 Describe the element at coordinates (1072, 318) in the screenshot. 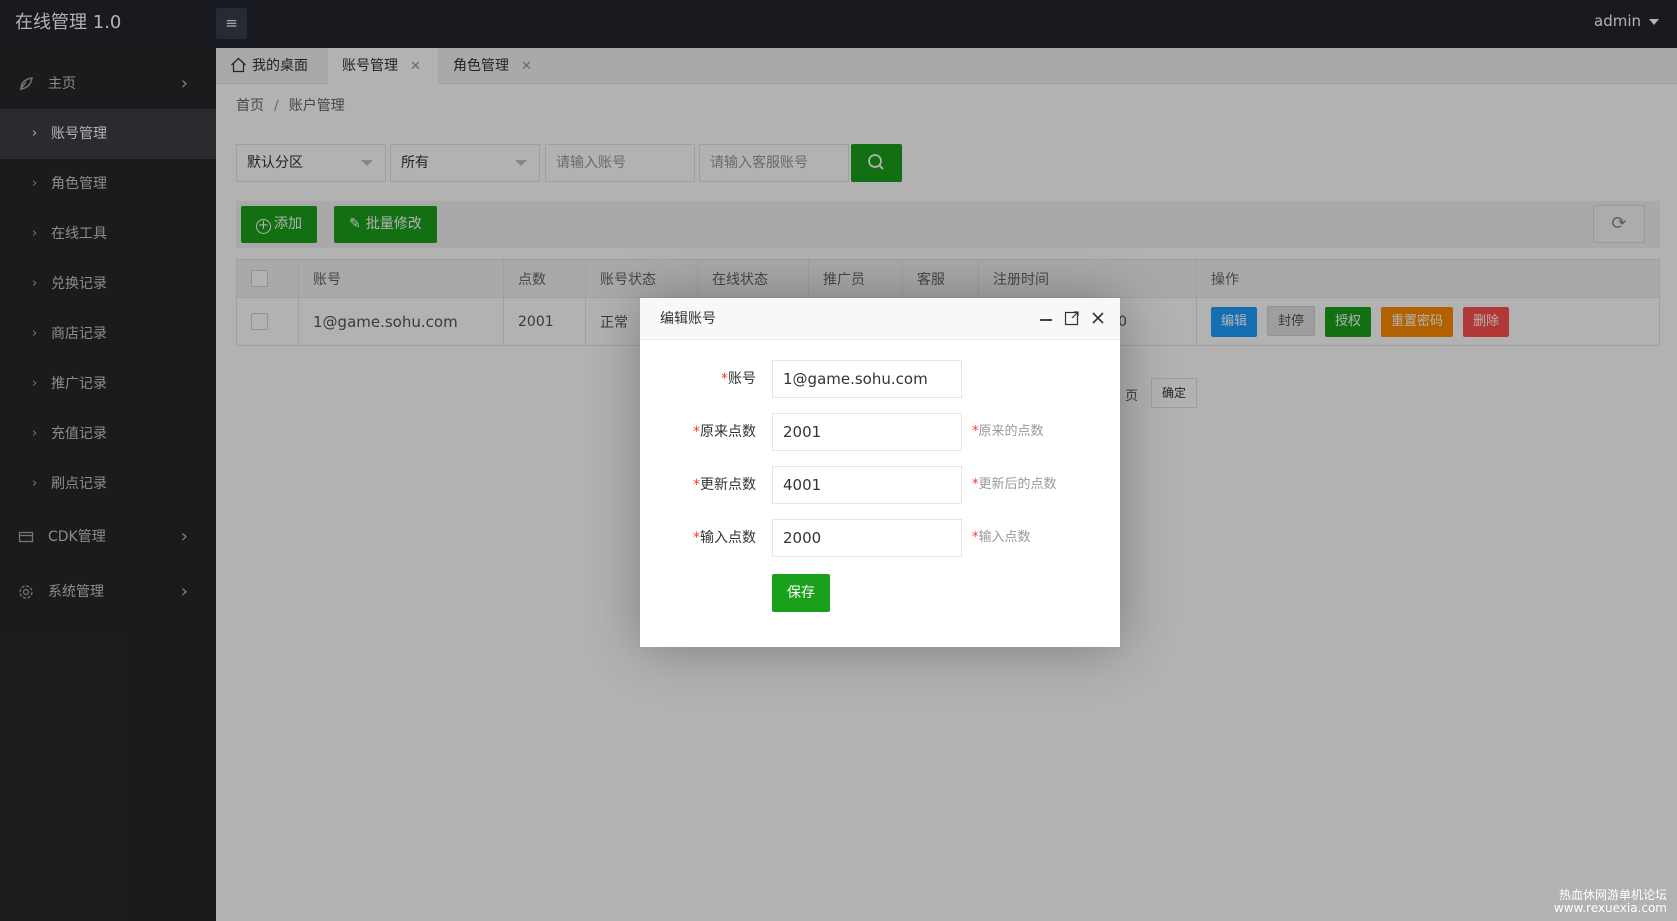

I see `maximize-icon` at that location.